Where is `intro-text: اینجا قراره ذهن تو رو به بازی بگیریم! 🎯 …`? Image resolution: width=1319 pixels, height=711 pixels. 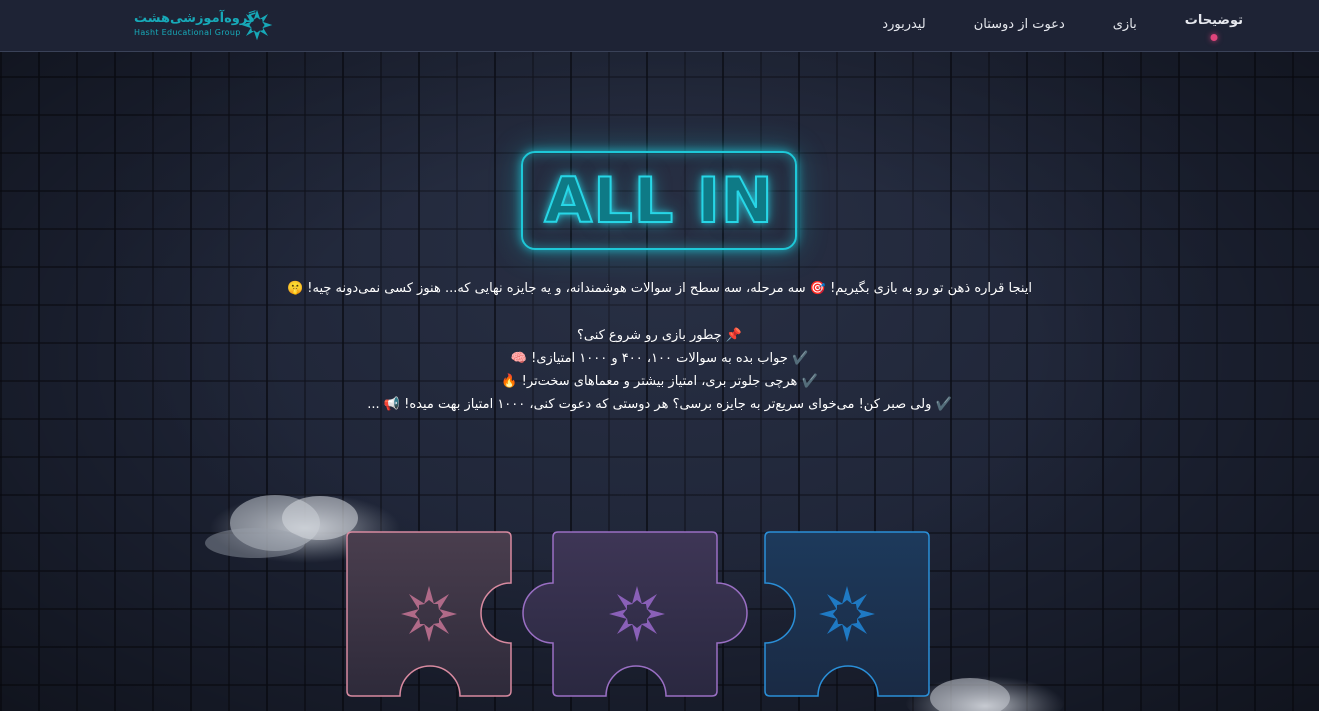 intro-text: اینجا قراره ذهن تو رو به بازی بگیریم! 🎯 … is located at coordinates (659, 288).